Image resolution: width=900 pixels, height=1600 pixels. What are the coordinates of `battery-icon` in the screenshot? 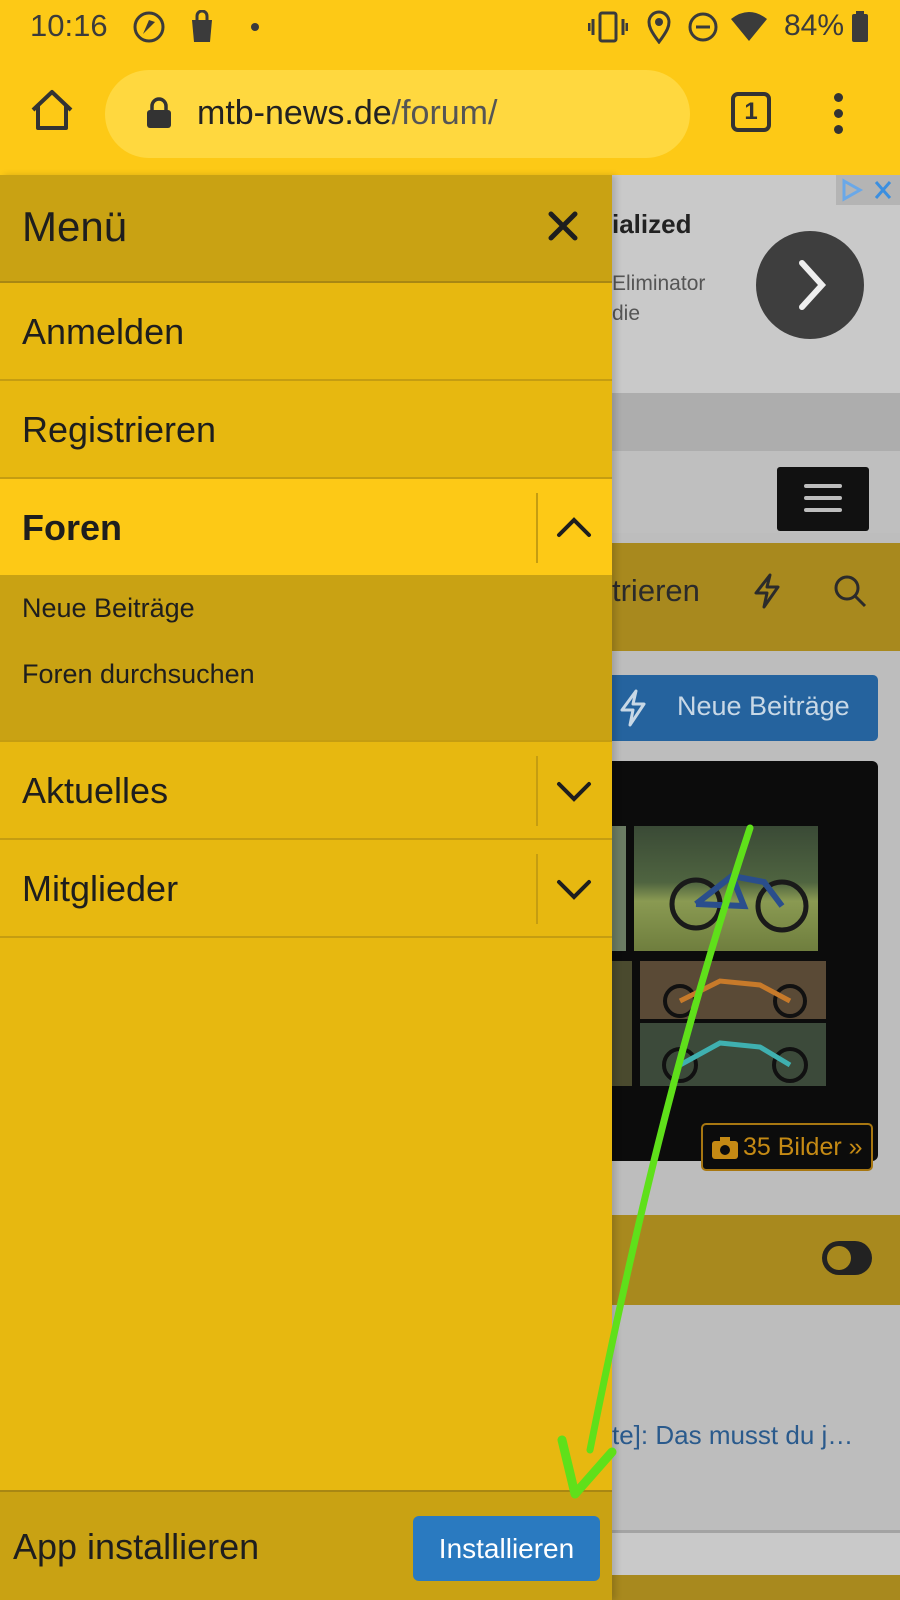 It's located at (860, 27).